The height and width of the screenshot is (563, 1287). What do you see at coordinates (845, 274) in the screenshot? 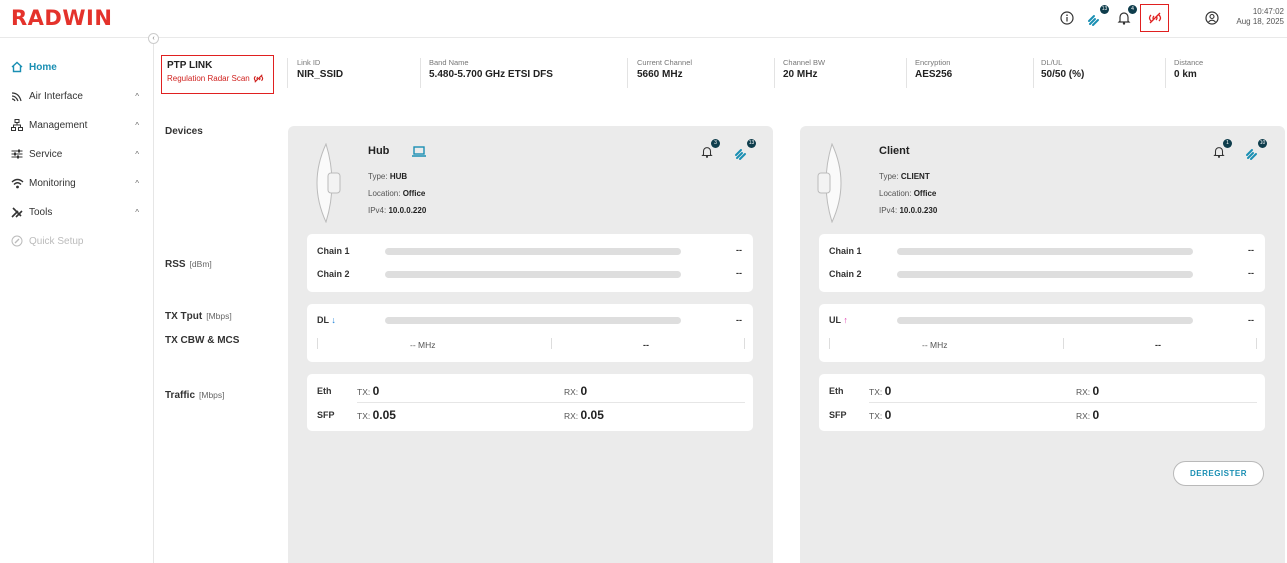
I see `chain-label: Chain 2` at bounding box center [845, 274].